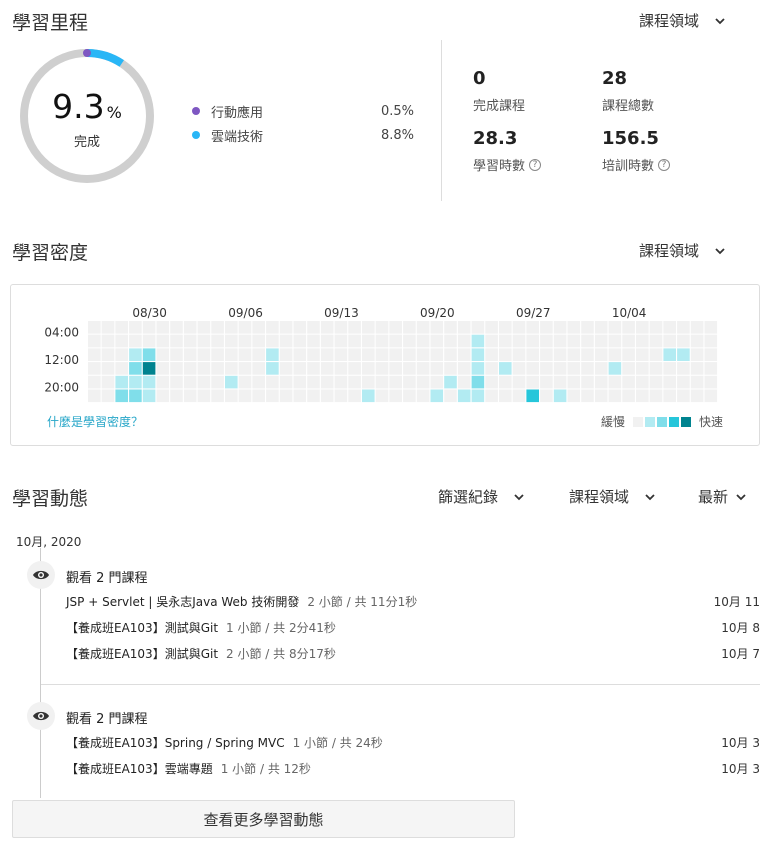 The height and width of the screenshot is (848, 782). Describe the element at coordinates (107, 578) in the screenshot. I see `activity-group-title: 觀看 2 門課程` at that location.